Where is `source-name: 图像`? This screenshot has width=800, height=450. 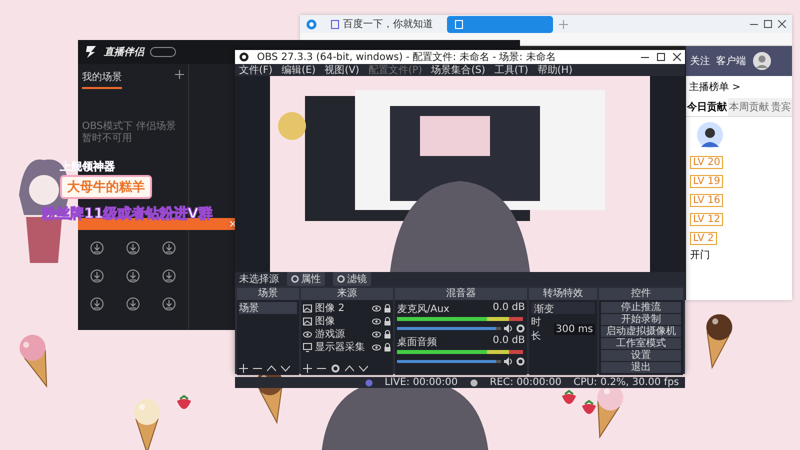 source-name: 图像 is located at coordinates (325, 321).